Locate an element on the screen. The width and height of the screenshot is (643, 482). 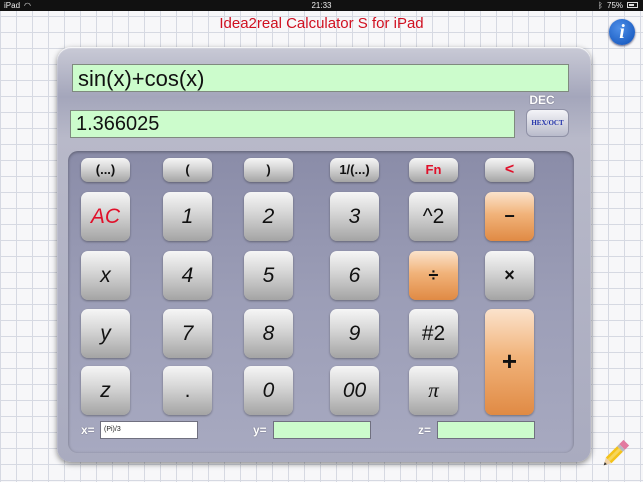
digit-0-key: 0 is located at coordinates (268, 390).